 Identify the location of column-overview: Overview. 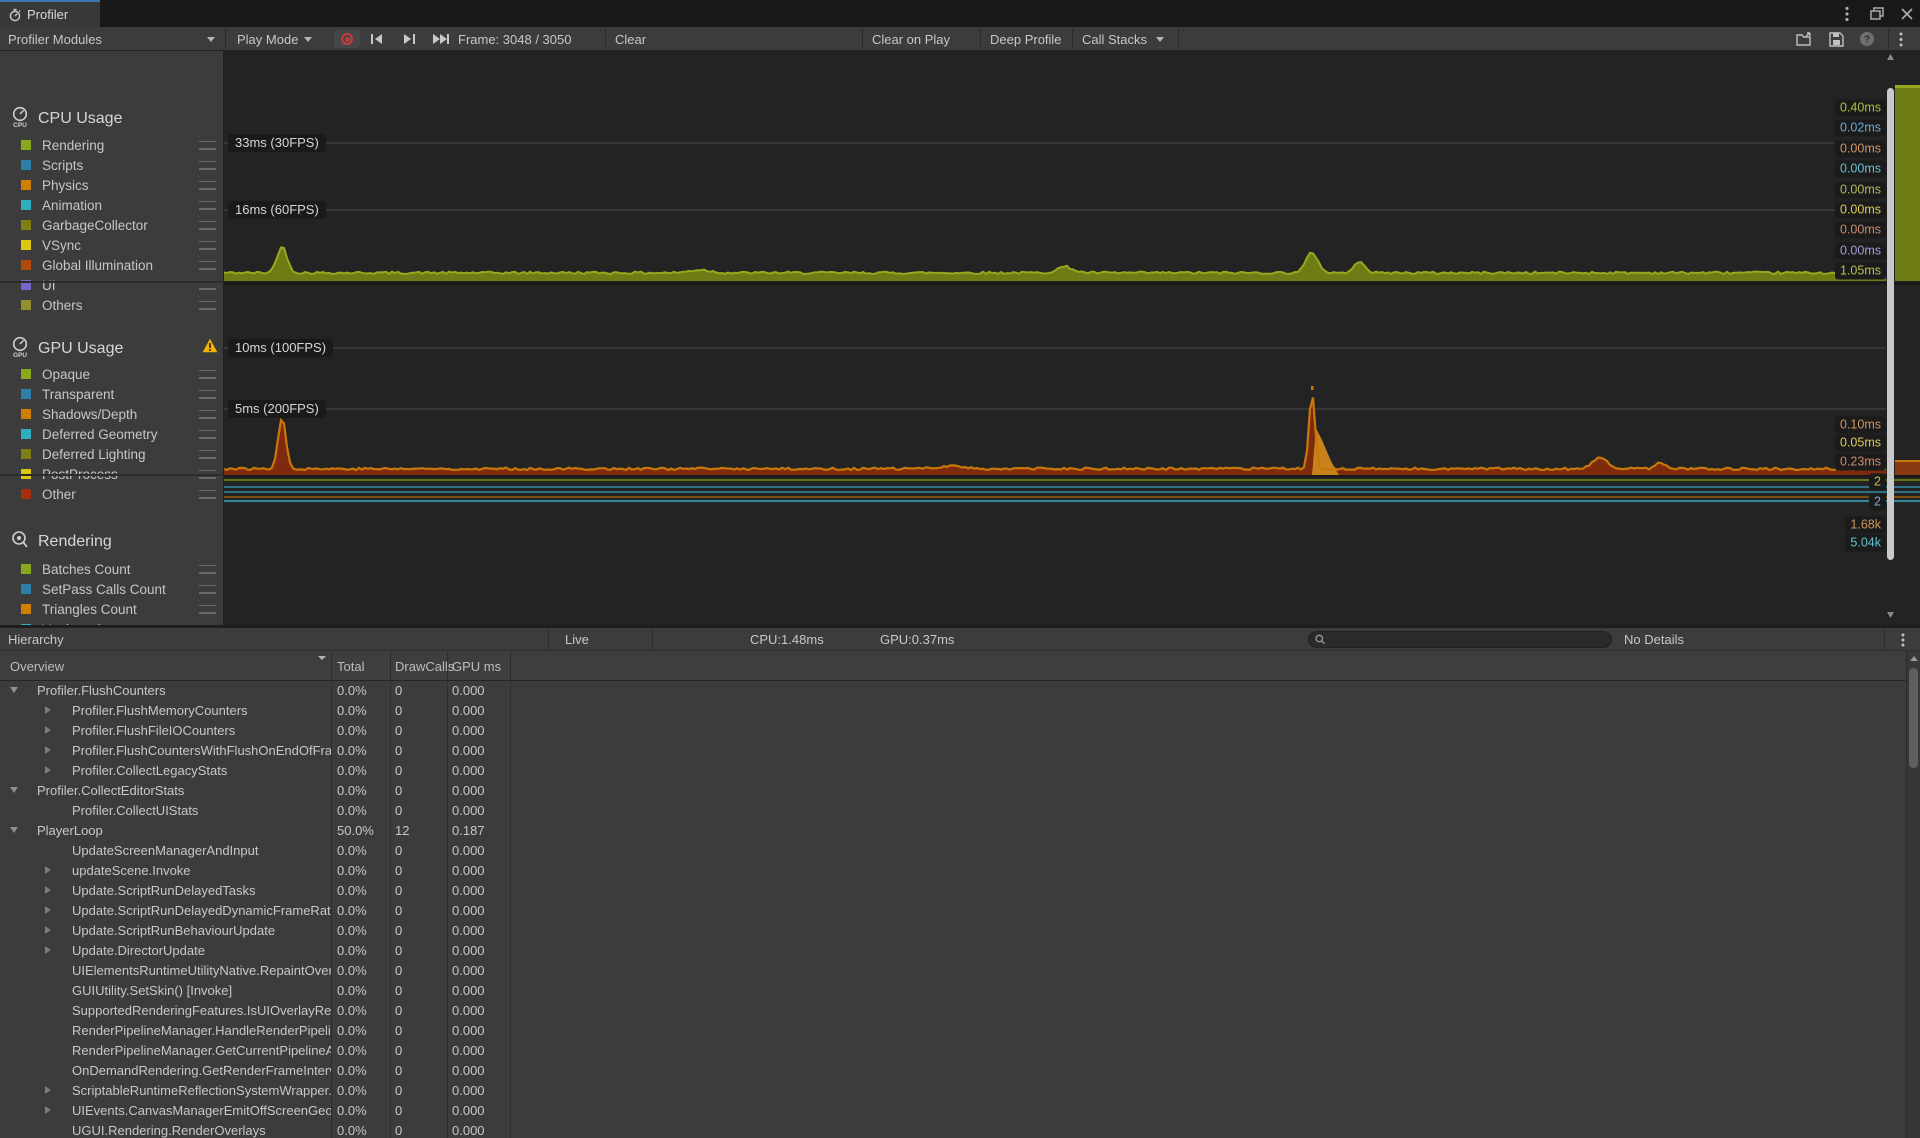
(37, 666).